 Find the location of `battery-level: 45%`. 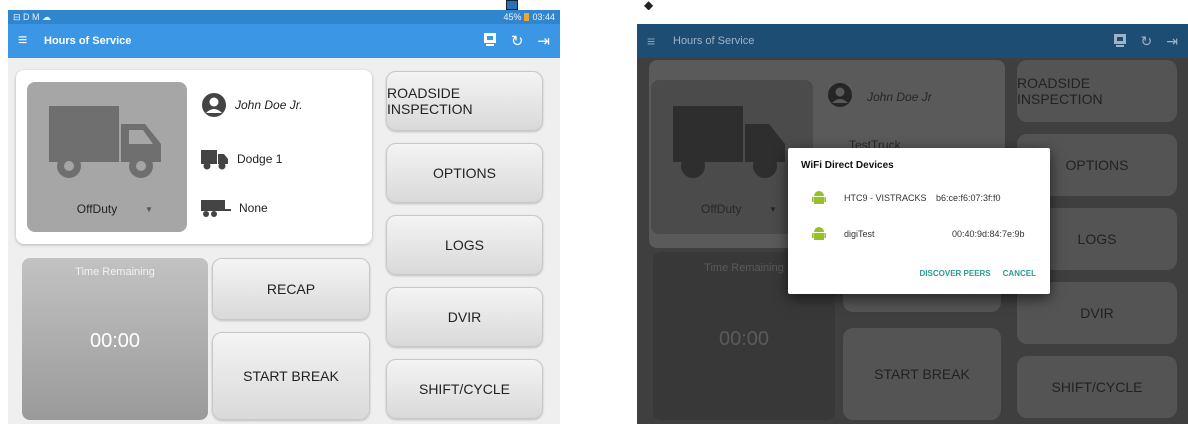

battery-level: 45% is located at coordinates (512, 17).